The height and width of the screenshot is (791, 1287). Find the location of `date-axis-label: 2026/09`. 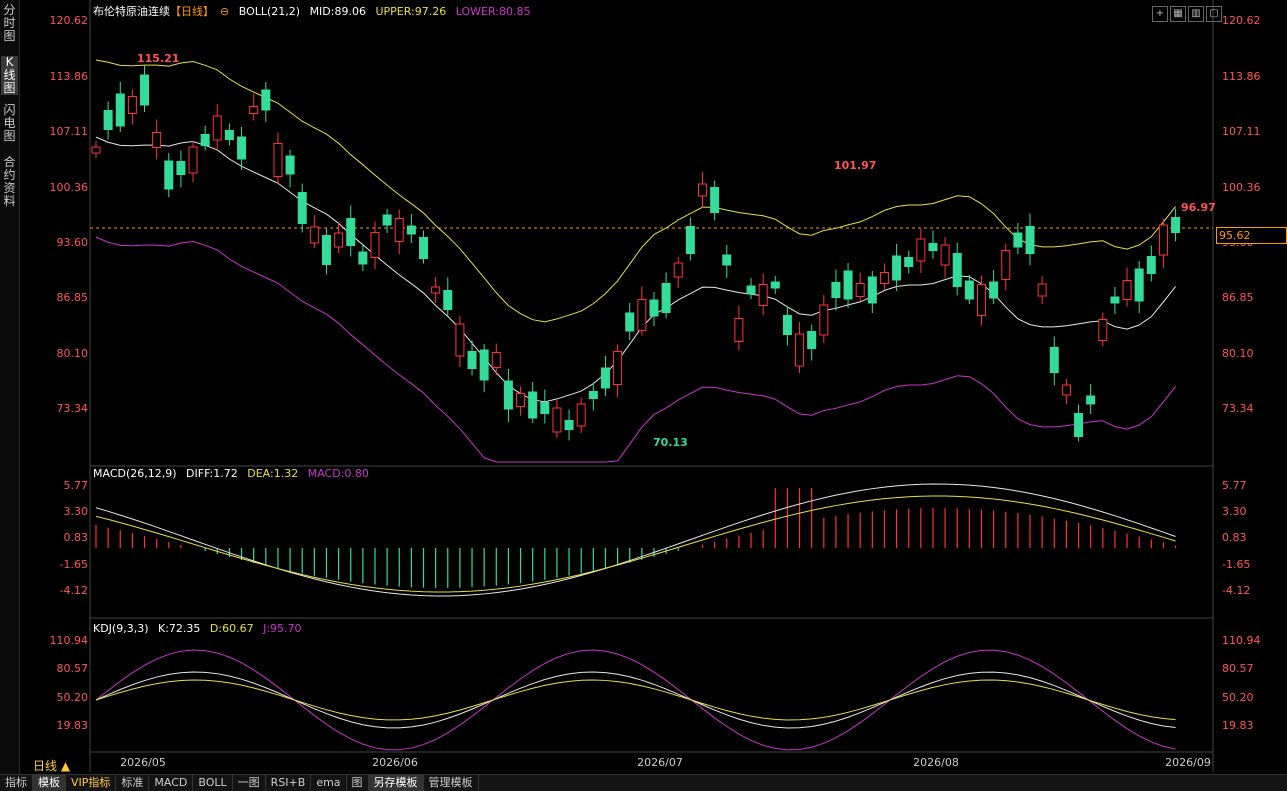

date-axis-label: 2026/09 is located at coordinates (1188, 762).